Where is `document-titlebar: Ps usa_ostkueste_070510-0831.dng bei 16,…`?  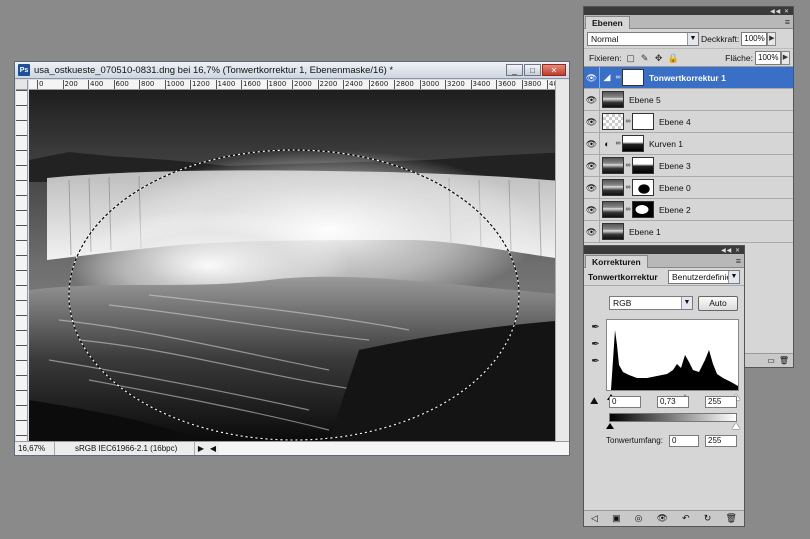
document-titlebar: Ps usa_ostkueste_070510-0831.dng bei 16,… is located at coordinates (292, 70).